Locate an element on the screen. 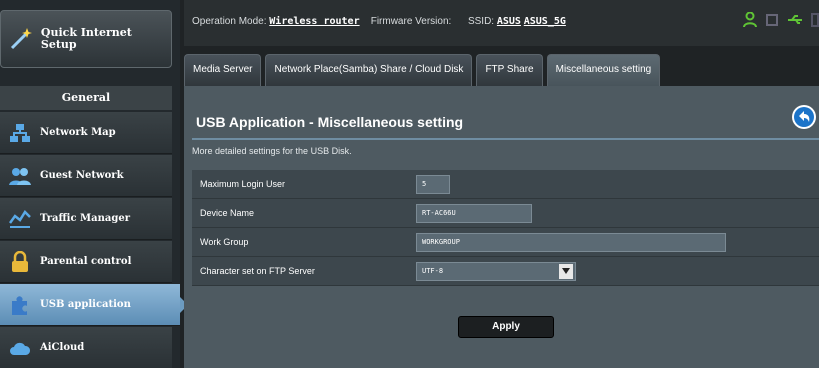 Image resolution: width=819 pixels, height=368 pixels. sidebar-item-usb-application: USB application is located at coordinates (94, 305).